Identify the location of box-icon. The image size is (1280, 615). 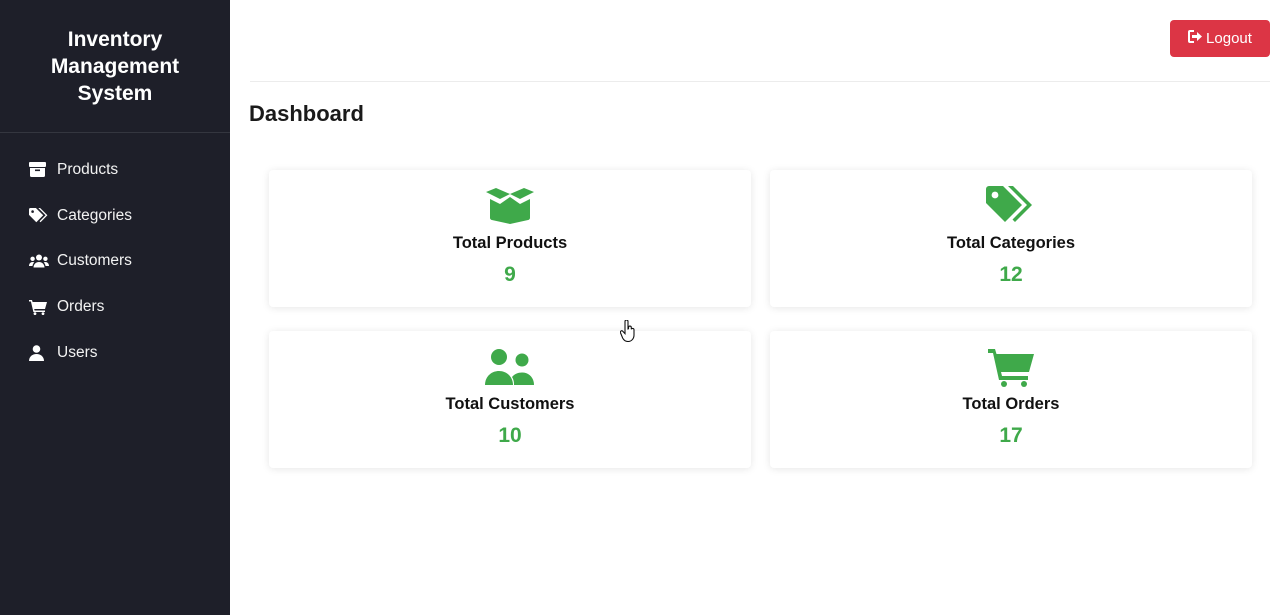
(39, 170).